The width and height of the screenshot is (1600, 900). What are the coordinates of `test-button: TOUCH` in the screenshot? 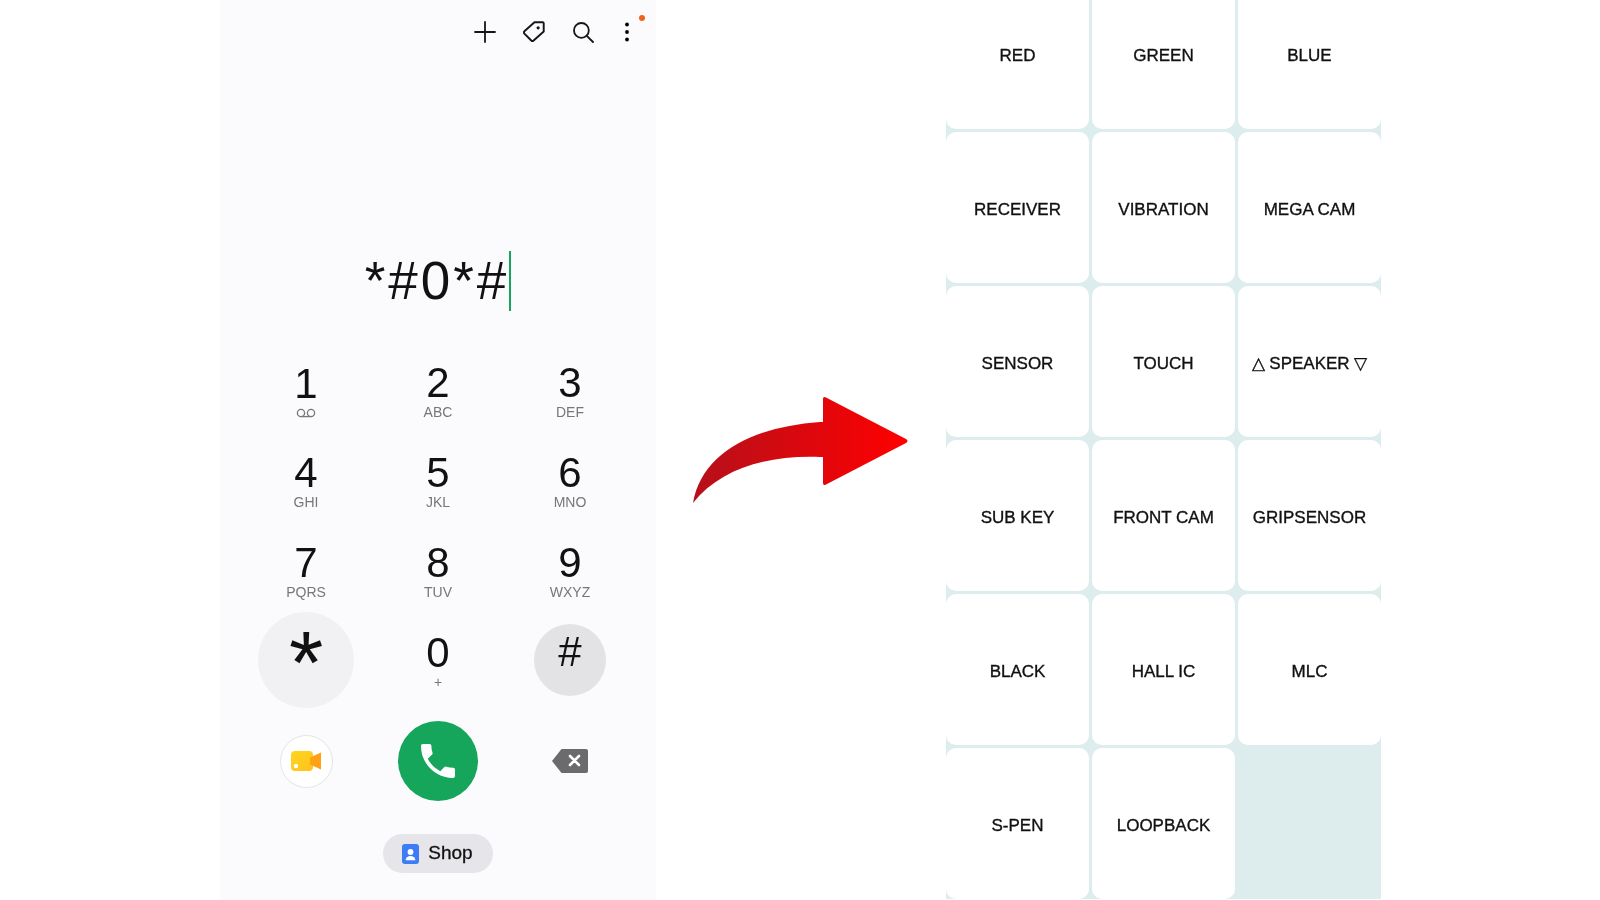 It's located at (1163, 361).